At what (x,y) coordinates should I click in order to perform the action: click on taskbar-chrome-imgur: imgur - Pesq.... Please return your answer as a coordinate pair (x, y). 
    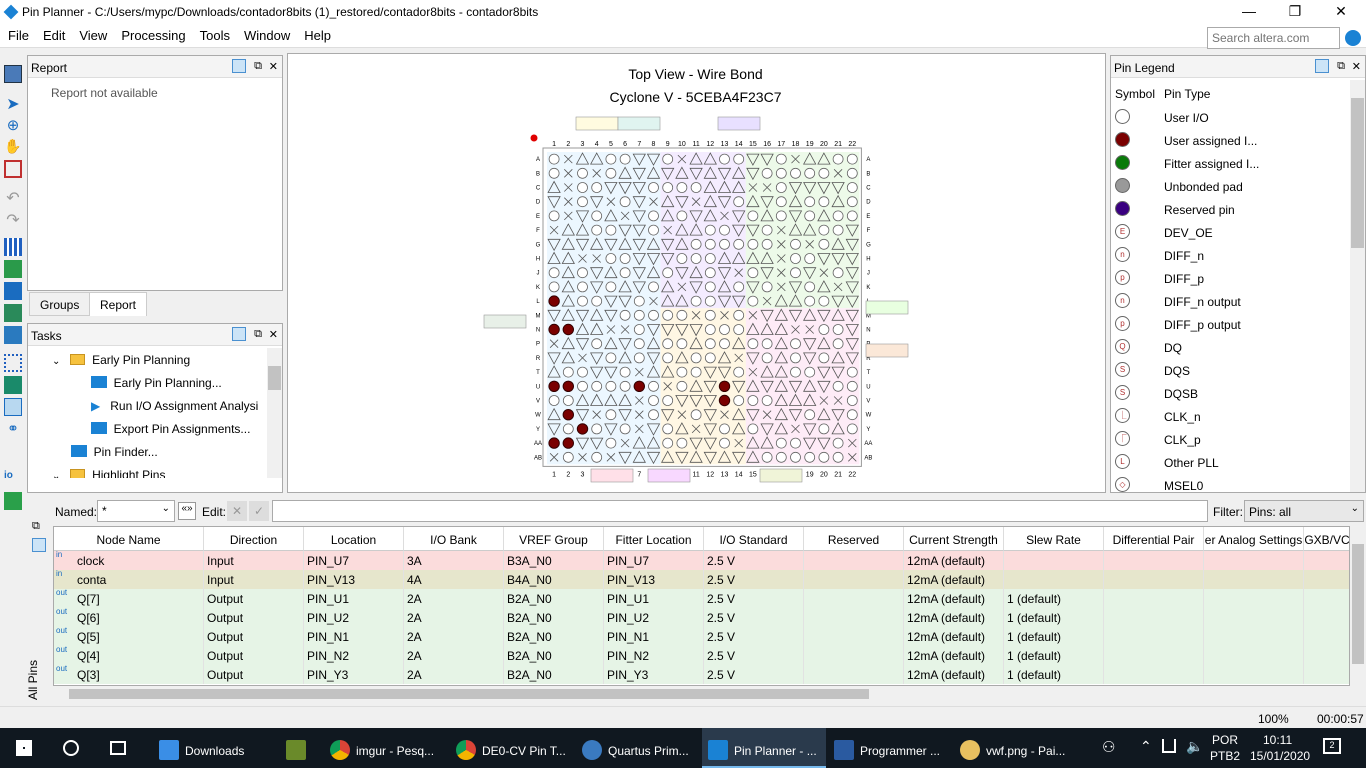
    Looking at the image, I should click on (386, 748).